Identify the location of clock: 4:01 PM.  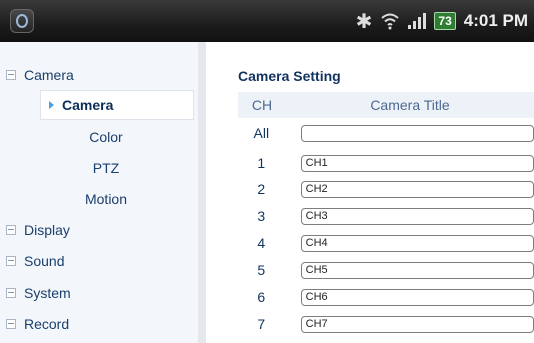
(495, 20).